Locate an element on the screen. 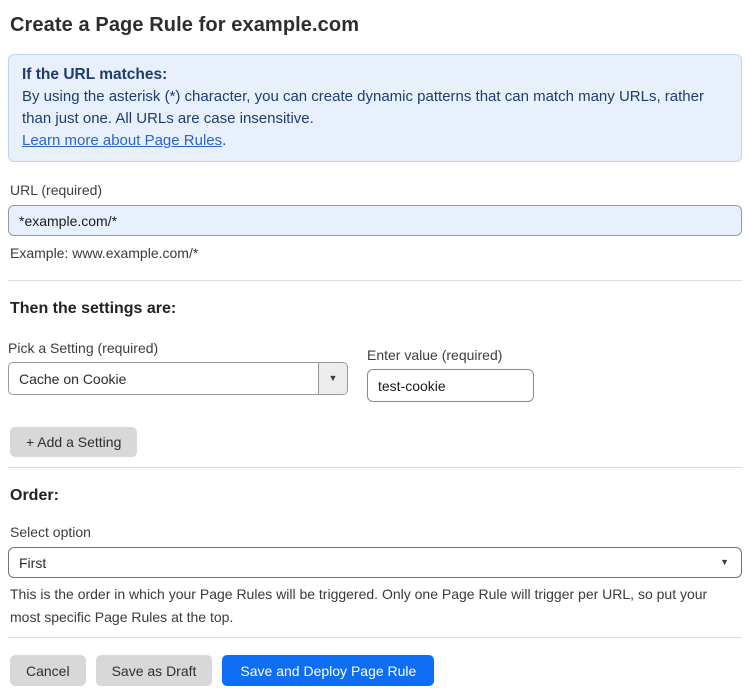 The width and height of the screenshot is (750, 693). setting-value-label: Enter value (required) is located at coordinates (435, 355).